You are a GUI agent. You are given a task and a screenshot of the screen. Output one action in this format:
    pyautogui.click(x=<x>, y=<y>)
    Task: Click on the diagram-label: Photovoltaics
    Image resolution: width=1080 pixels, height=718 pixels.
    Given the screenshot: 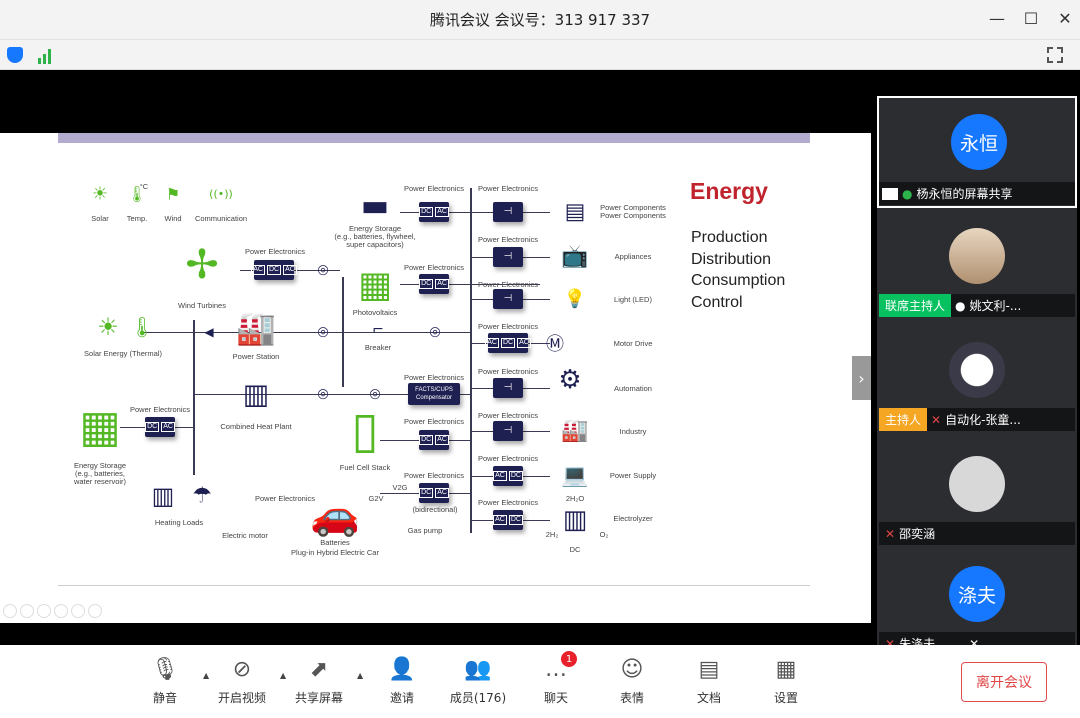 What is the action you would take?
    pyautogui.click(x=375, y=312)
    